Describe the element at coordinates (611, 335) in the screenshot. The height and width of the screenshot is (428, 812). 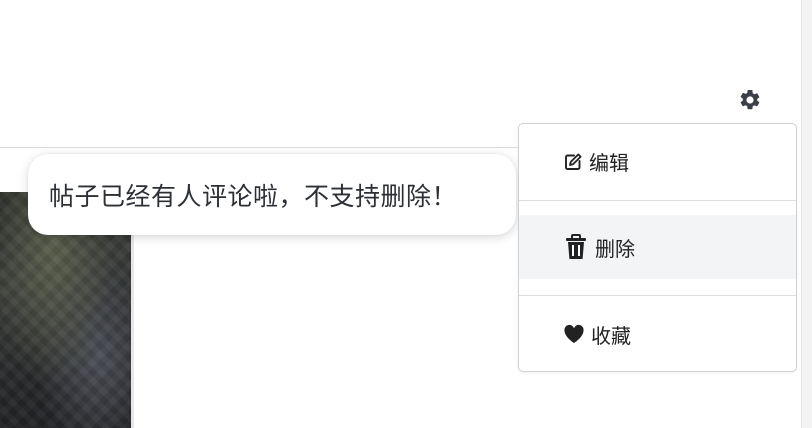
I see `favorite-menu-label: 收藏` at that location.